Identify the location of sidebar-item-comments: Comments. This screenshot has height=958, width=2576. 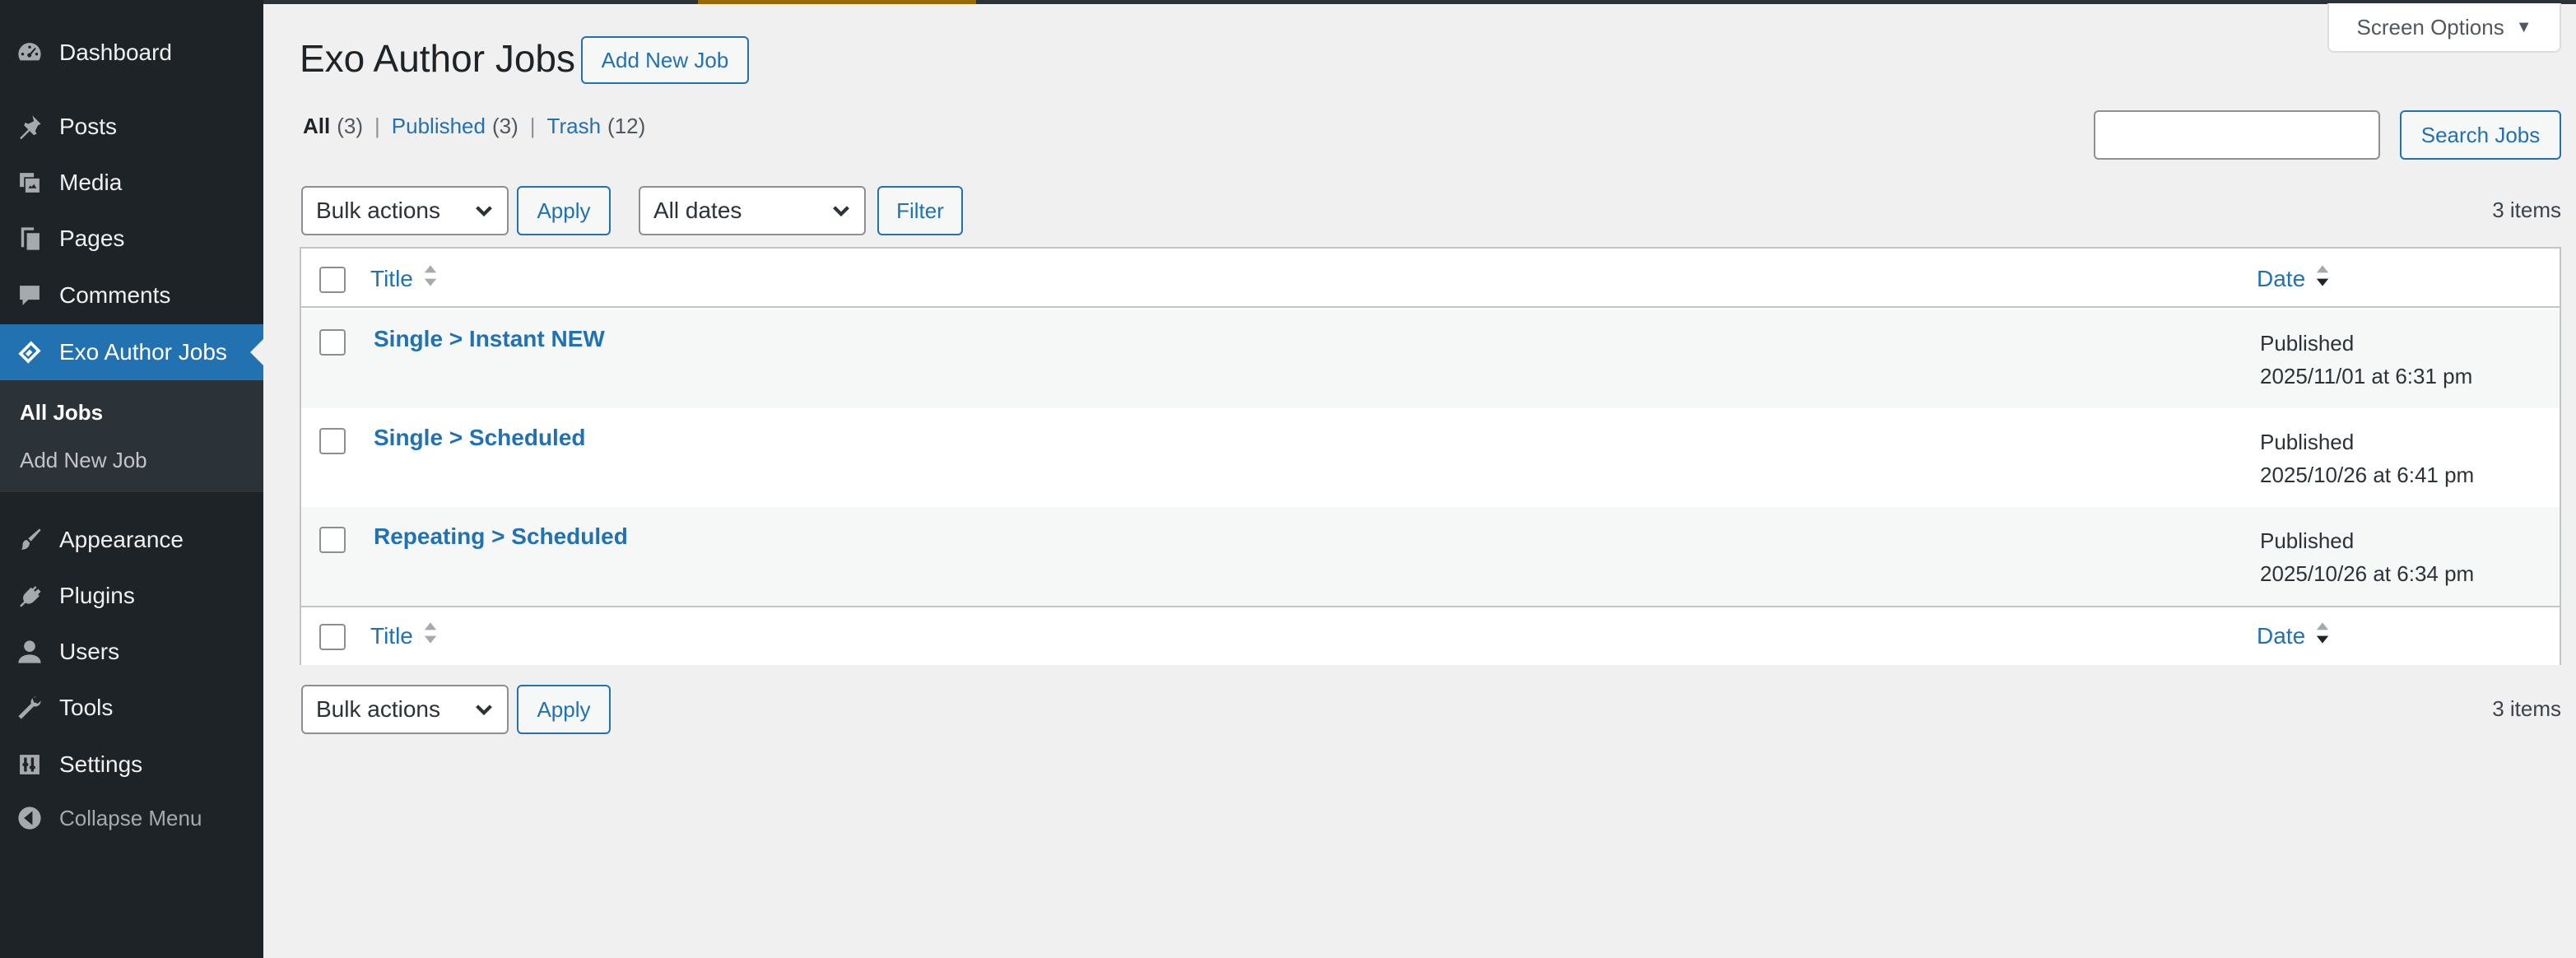
(131, 295).